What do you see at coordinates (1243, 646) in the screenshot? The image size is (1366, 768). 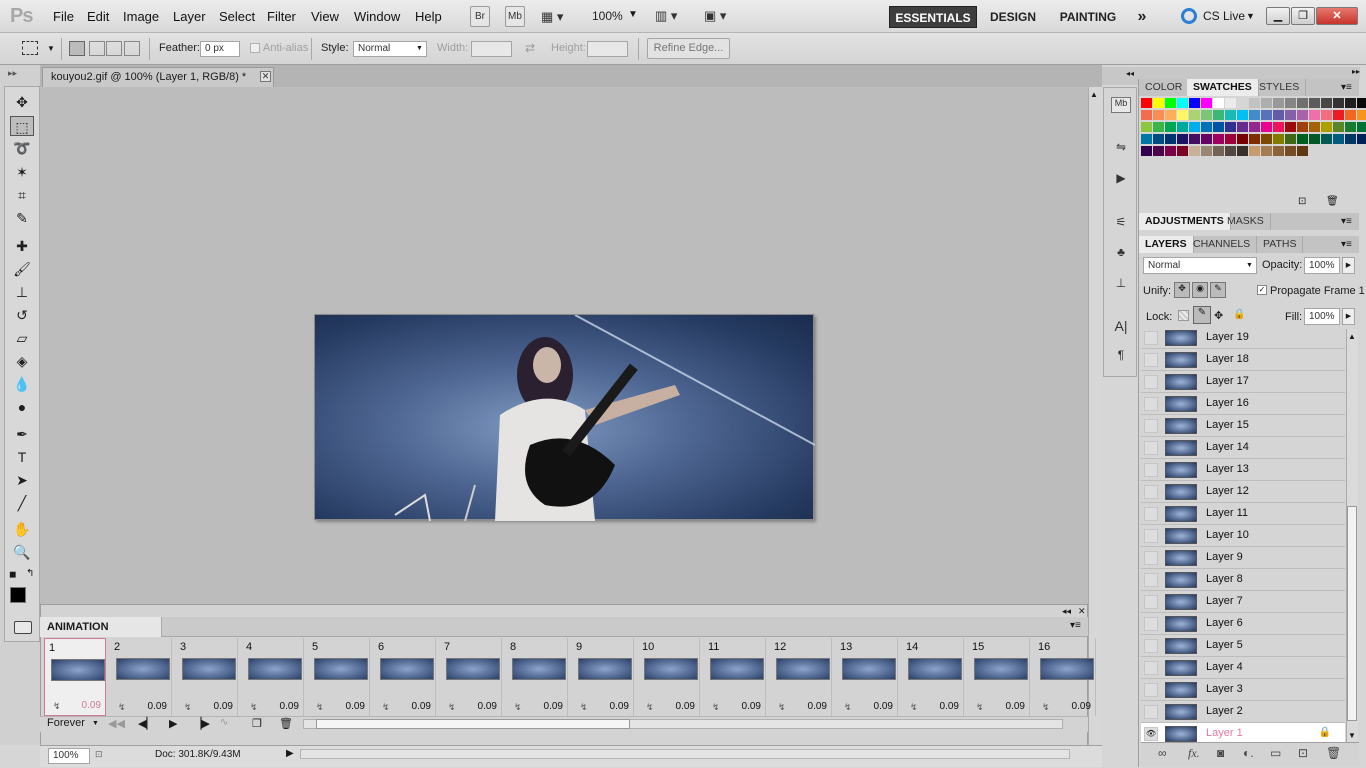 I see `layer-row: Layer 5` at bounding box center [1243, 646].